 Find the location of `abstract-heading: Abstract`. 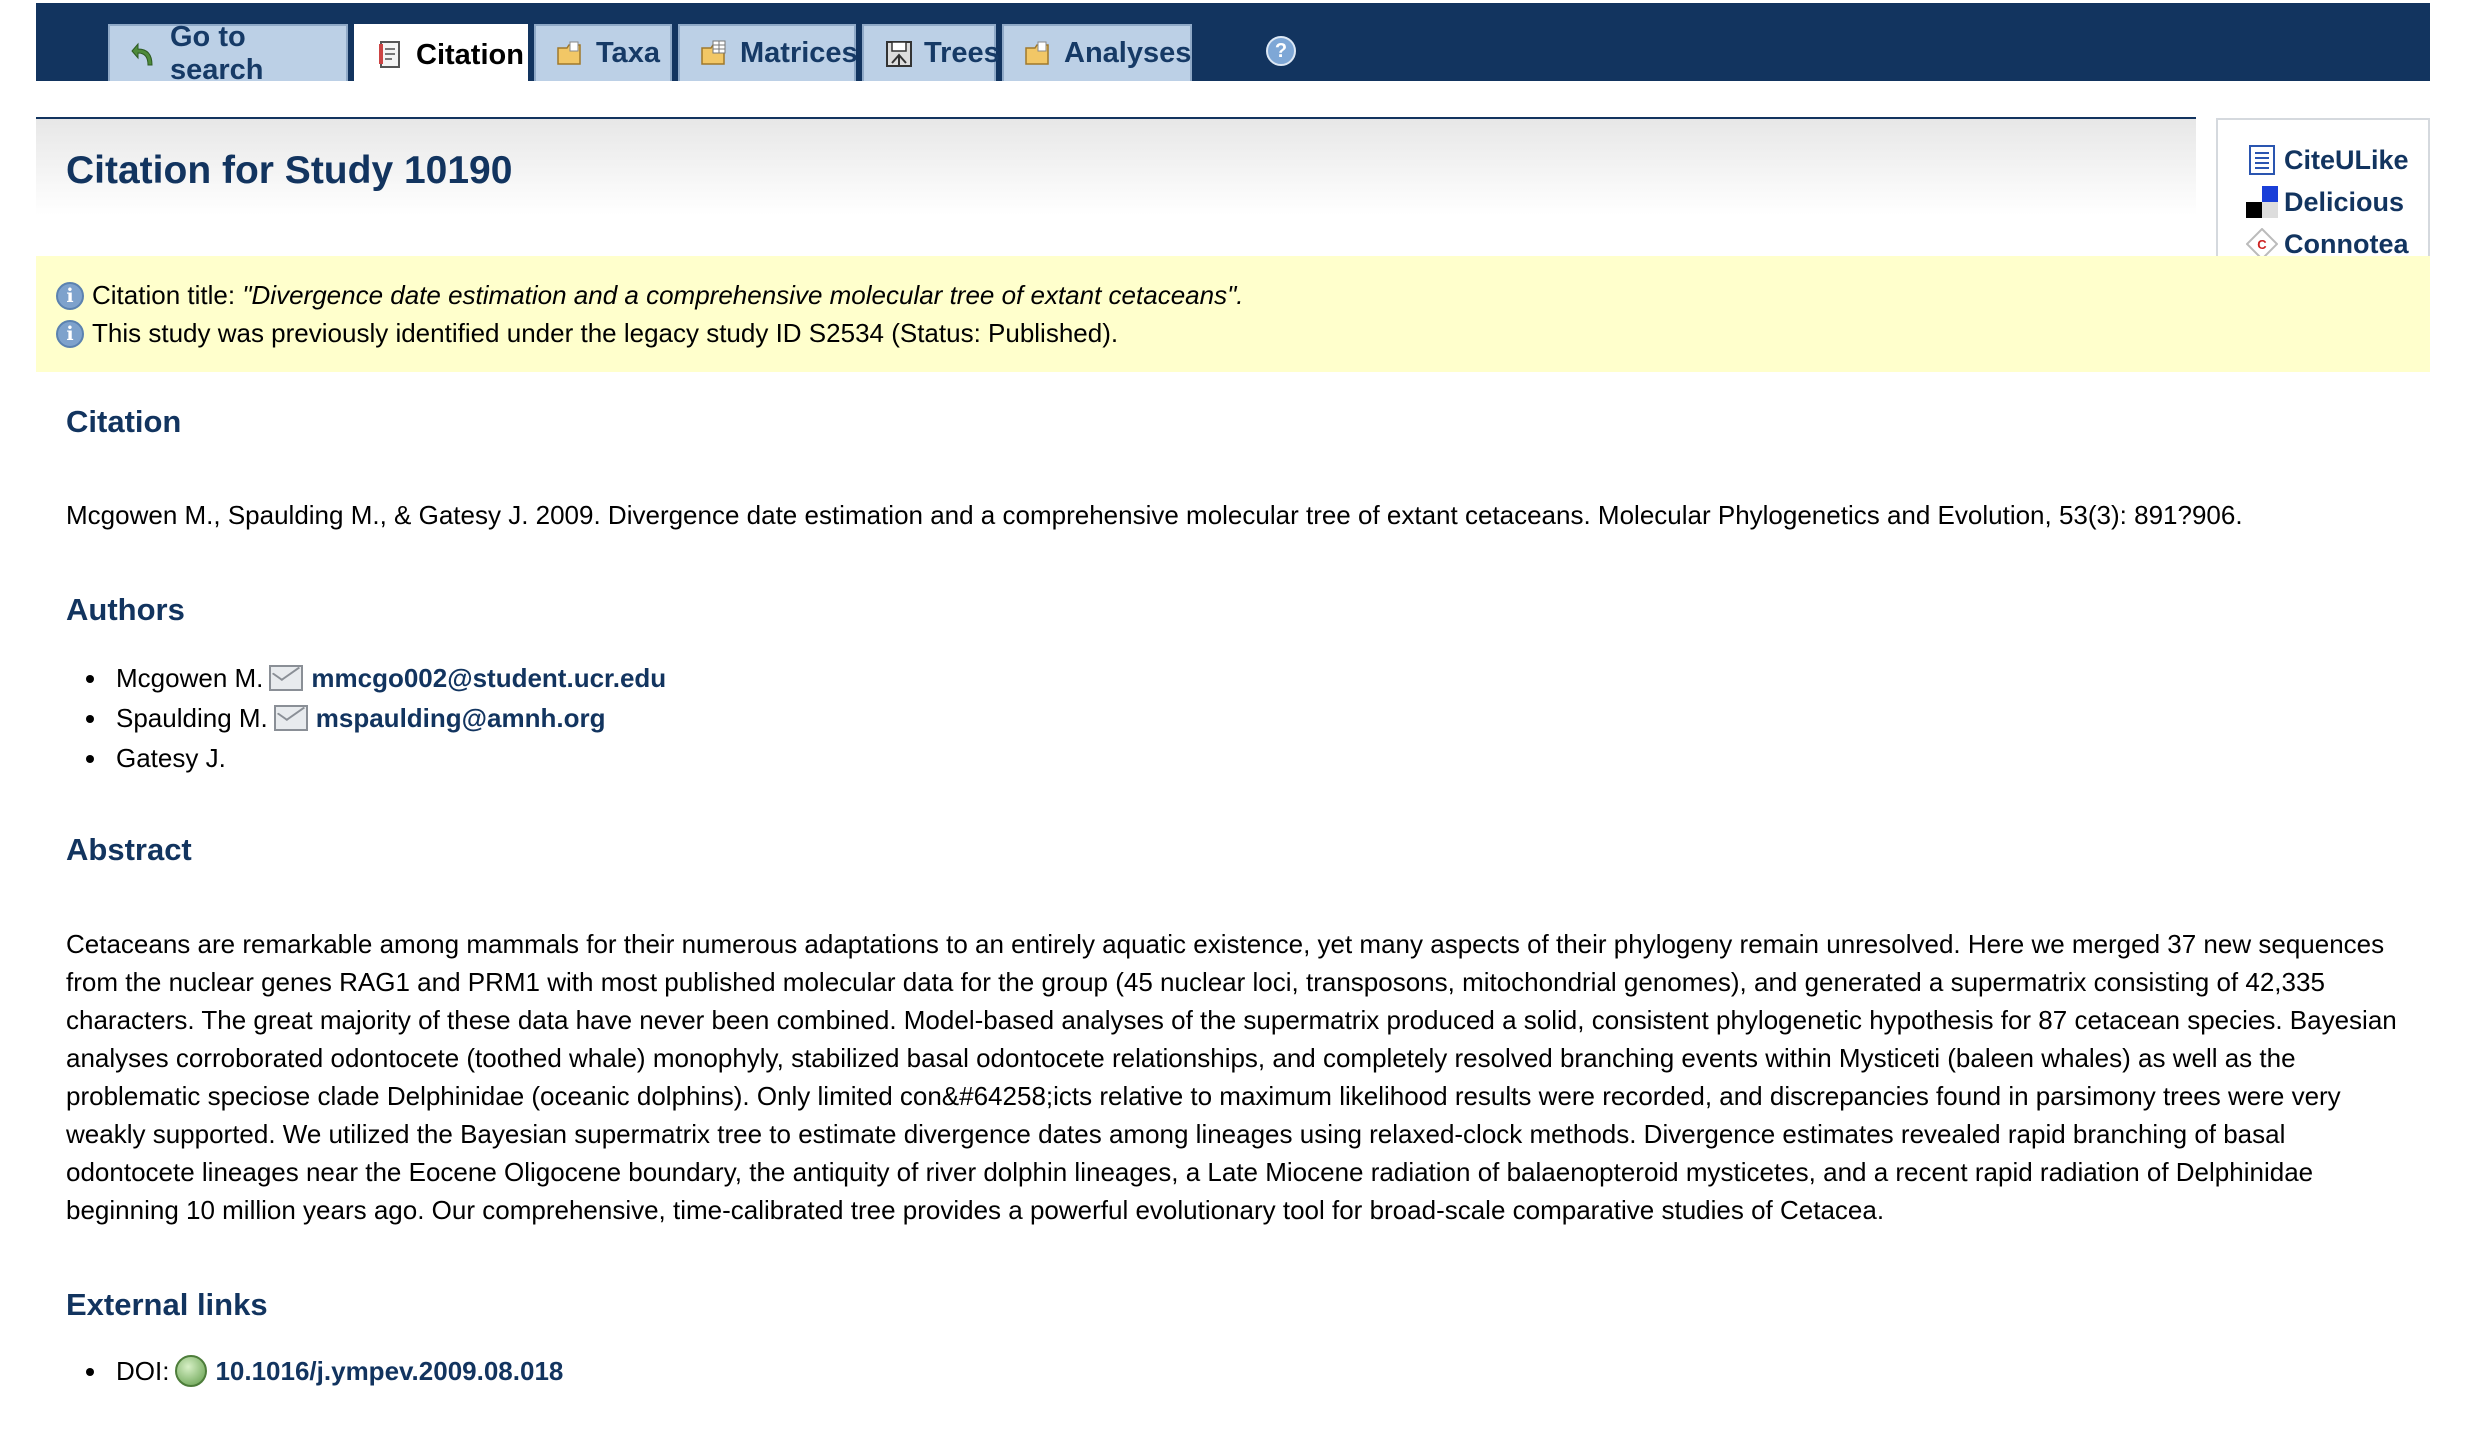

abstract-heading: Abstract is located at coordinates (129, 849).